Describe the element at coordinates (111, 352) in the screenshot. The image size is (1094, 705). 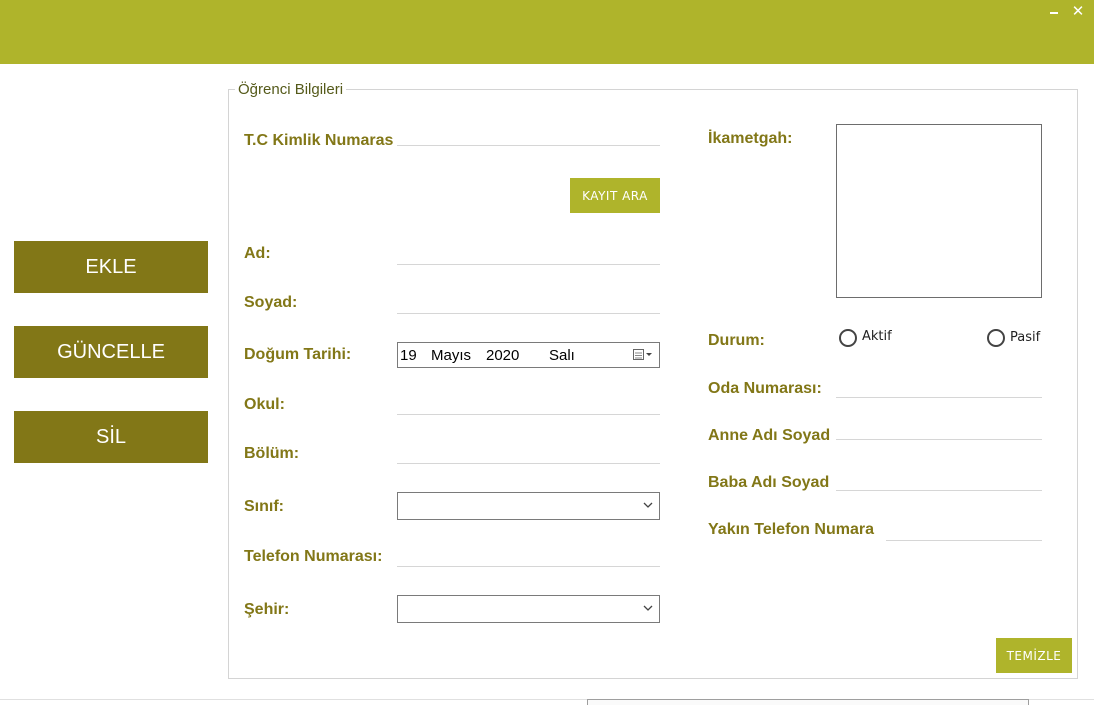
I see `update-button: GÜNCELLE` at that location.